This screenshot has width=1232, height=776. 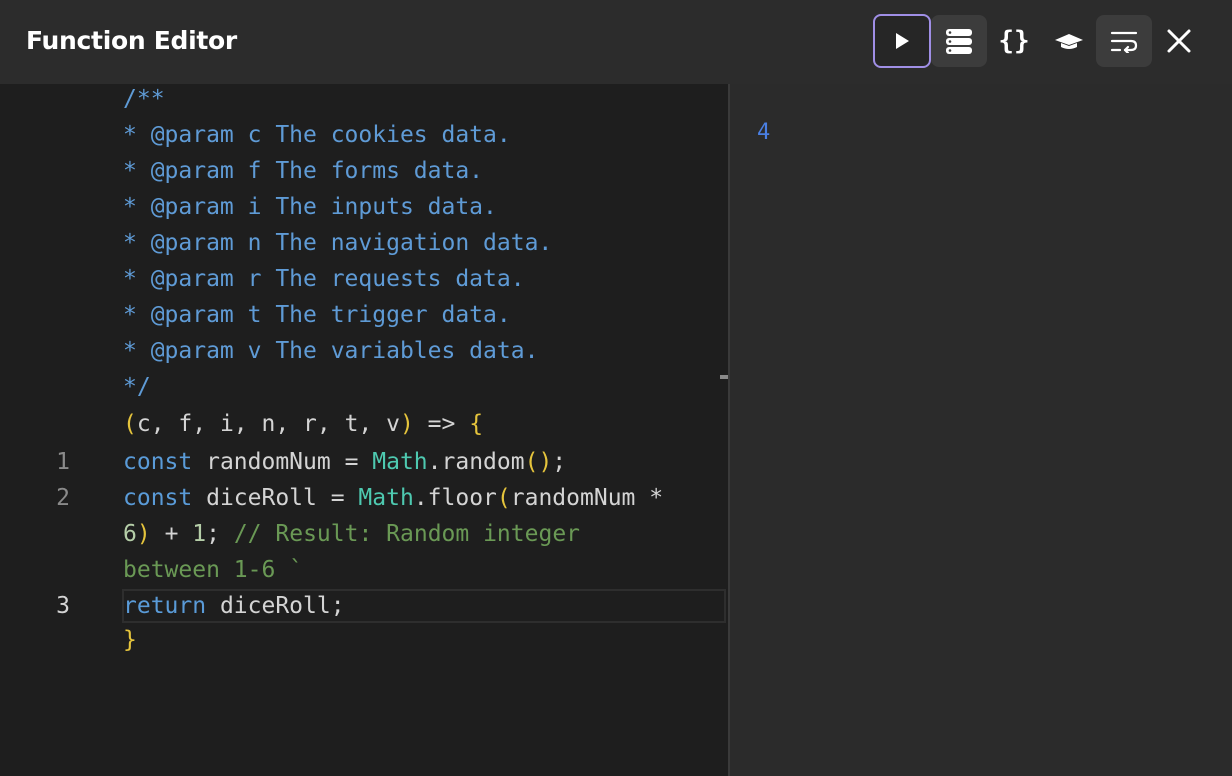 I want to click on code-line-3: return diceRoll;, so click(x=234, y=606).